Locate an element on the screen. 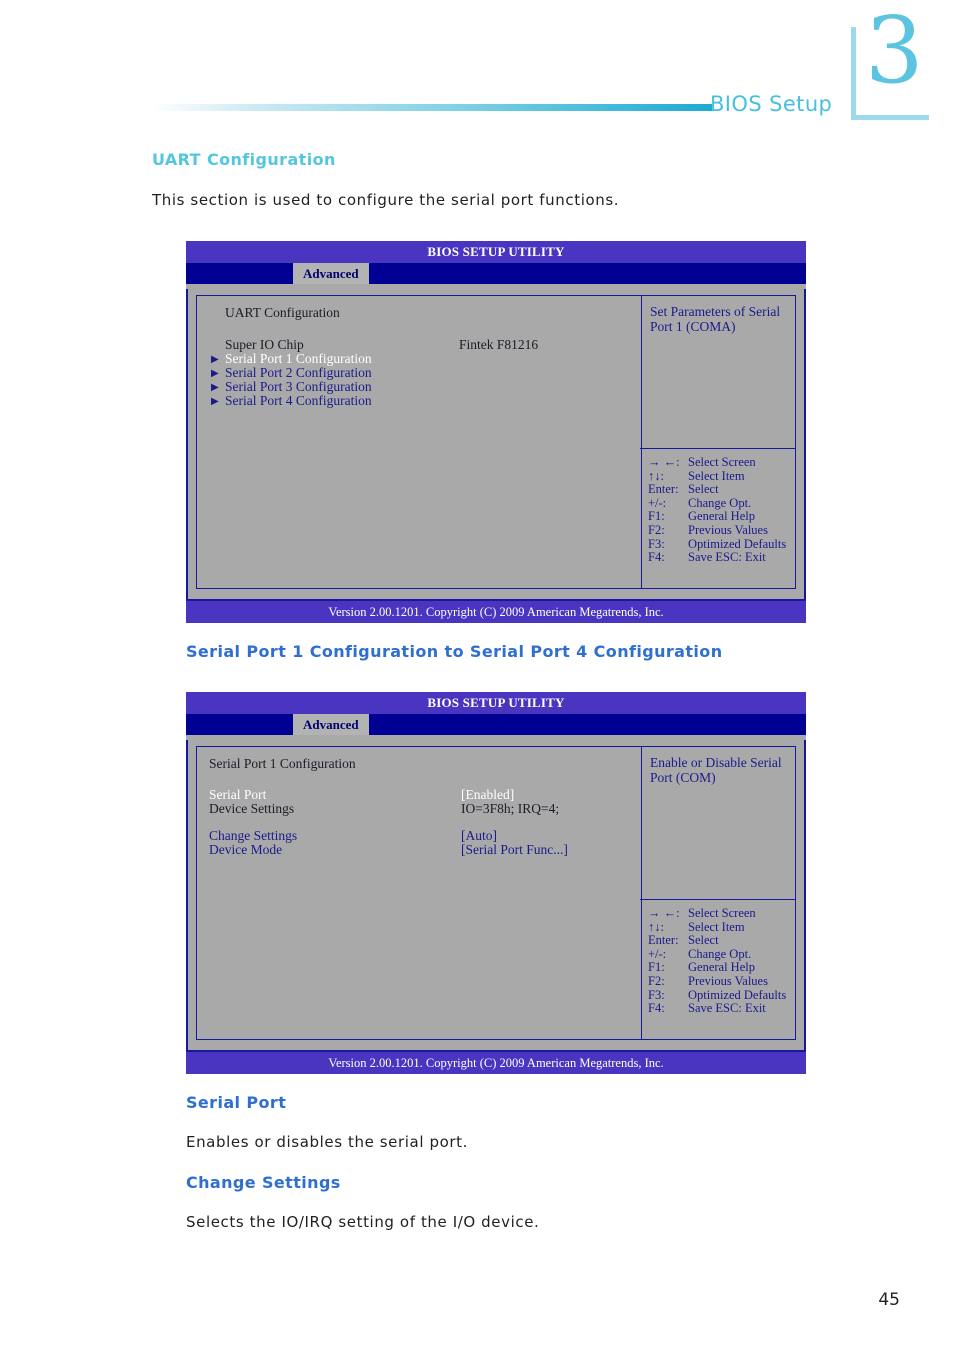 The height and width of the screenshot is (1354, 954). bios1-key-0-key: → ←: is located at coordinates (664, 462).